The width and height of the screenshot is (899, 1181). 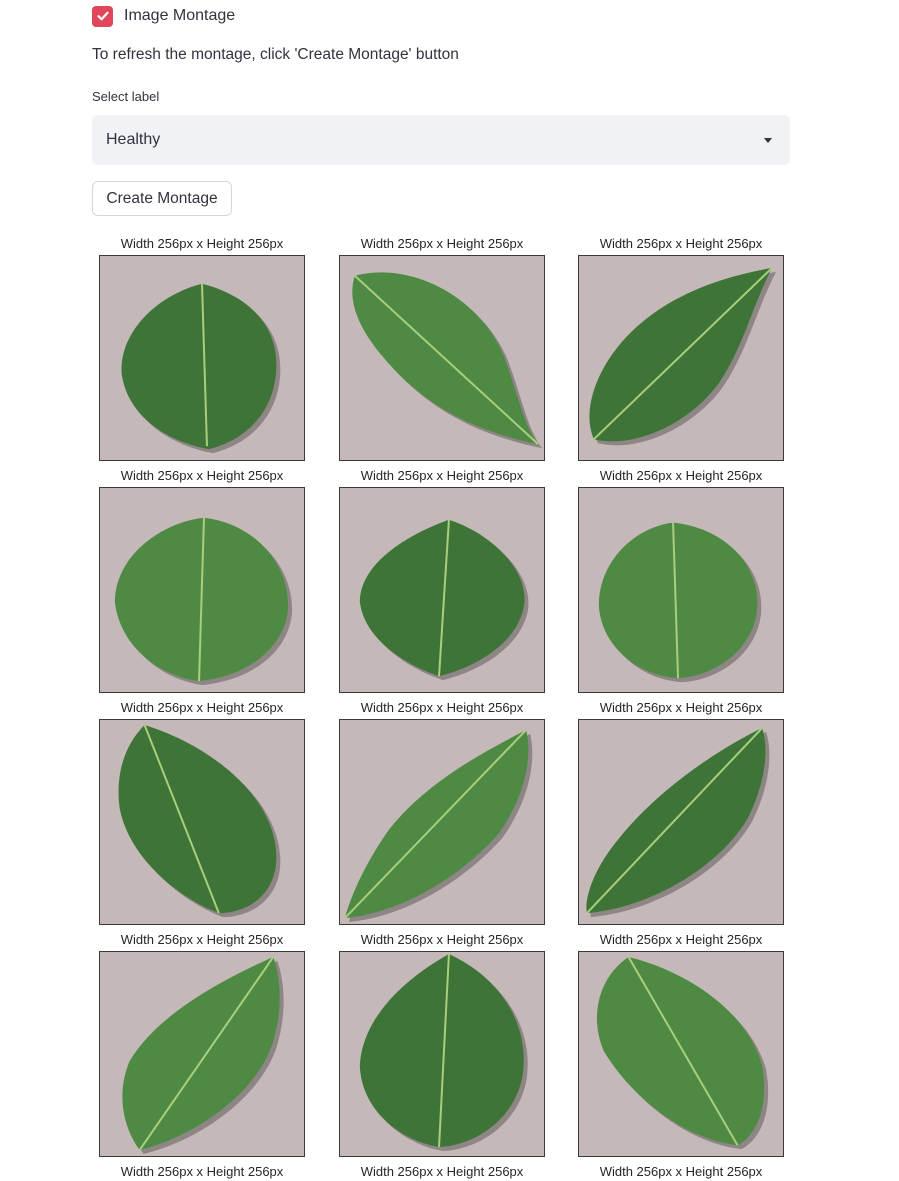 What do you see at coordinates (180, 15) in the screenshot?
I see `checkbox-label: Image Montage` at bounding box center [180, 15].